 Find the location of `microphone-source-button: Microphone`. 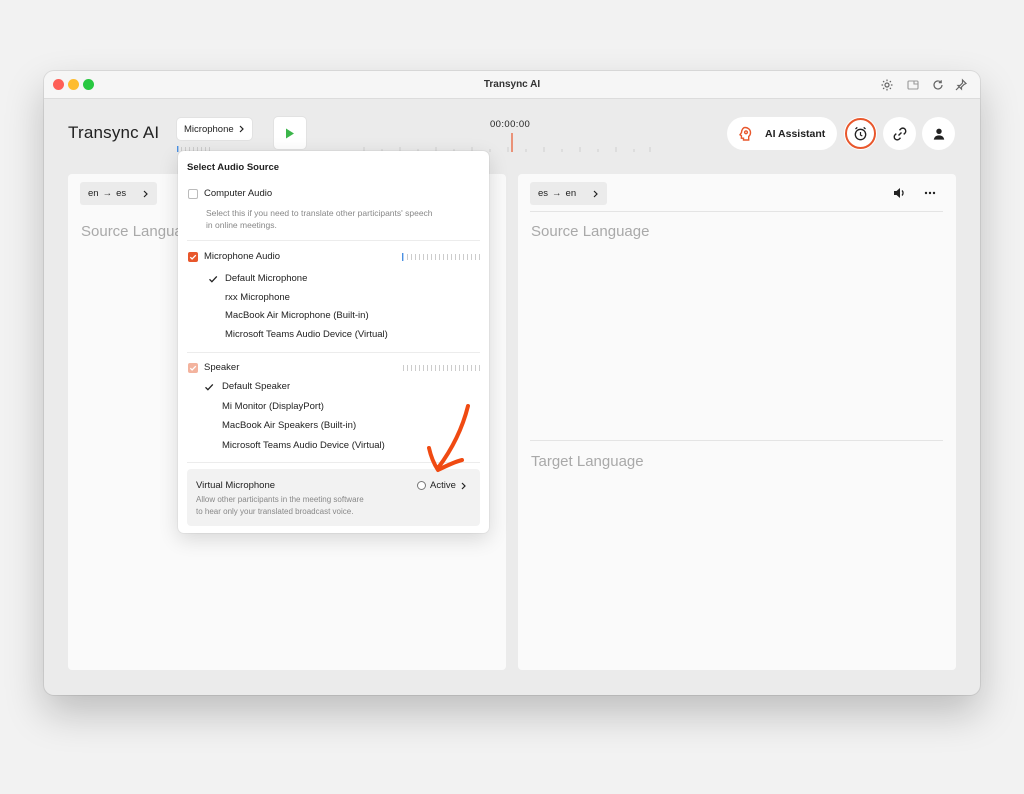

microphone-source-button: Microphone is located at coordinates (214, 129).